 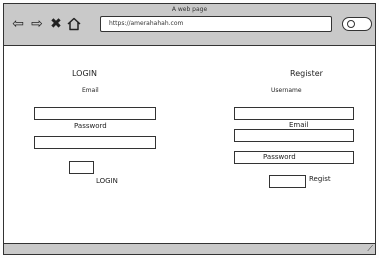 What do you see at coordinates (189, 248) in the screenshot?
I see `status-bar: ⟋` at bounding box center [189, 248].